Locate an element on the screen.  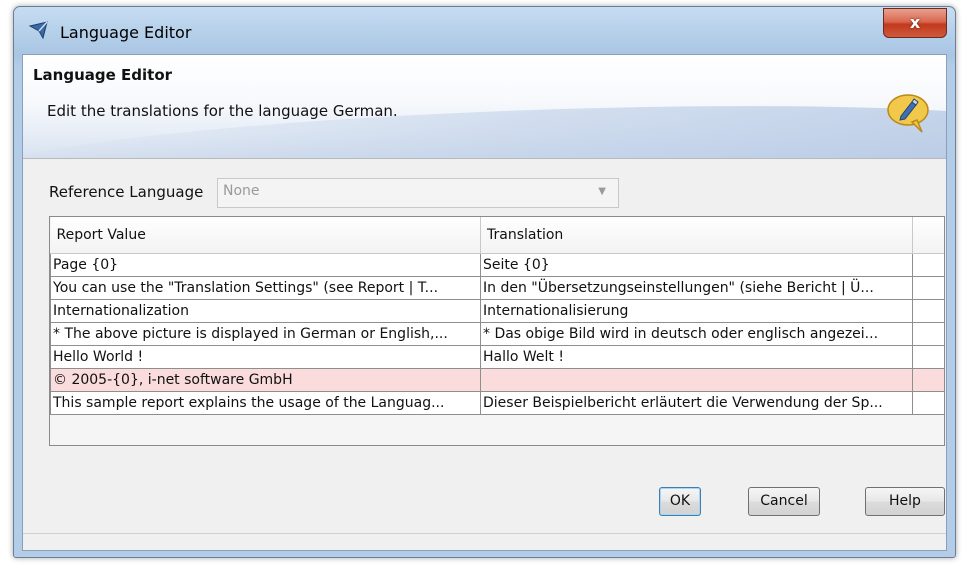
report-value-cell: Page {0} is located at coordinates (265, 265).